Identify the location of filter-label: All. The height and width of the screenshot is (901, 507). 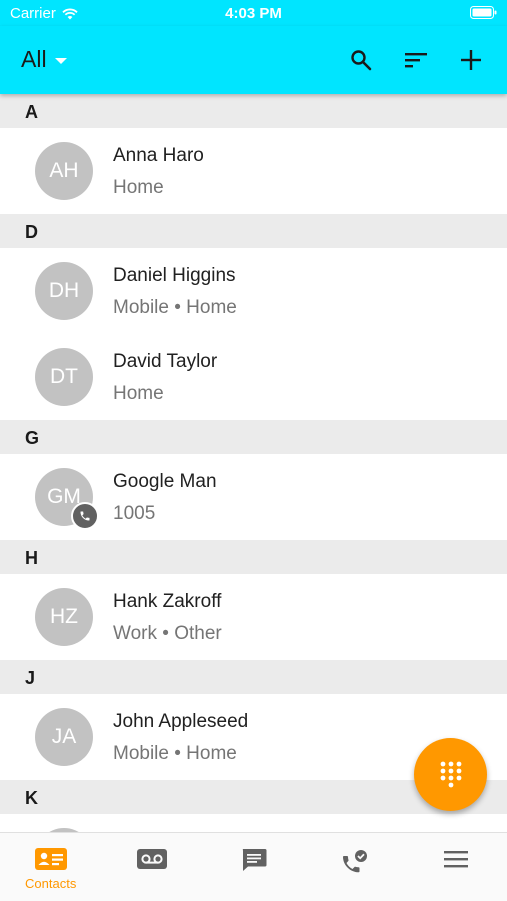
(34, 59).